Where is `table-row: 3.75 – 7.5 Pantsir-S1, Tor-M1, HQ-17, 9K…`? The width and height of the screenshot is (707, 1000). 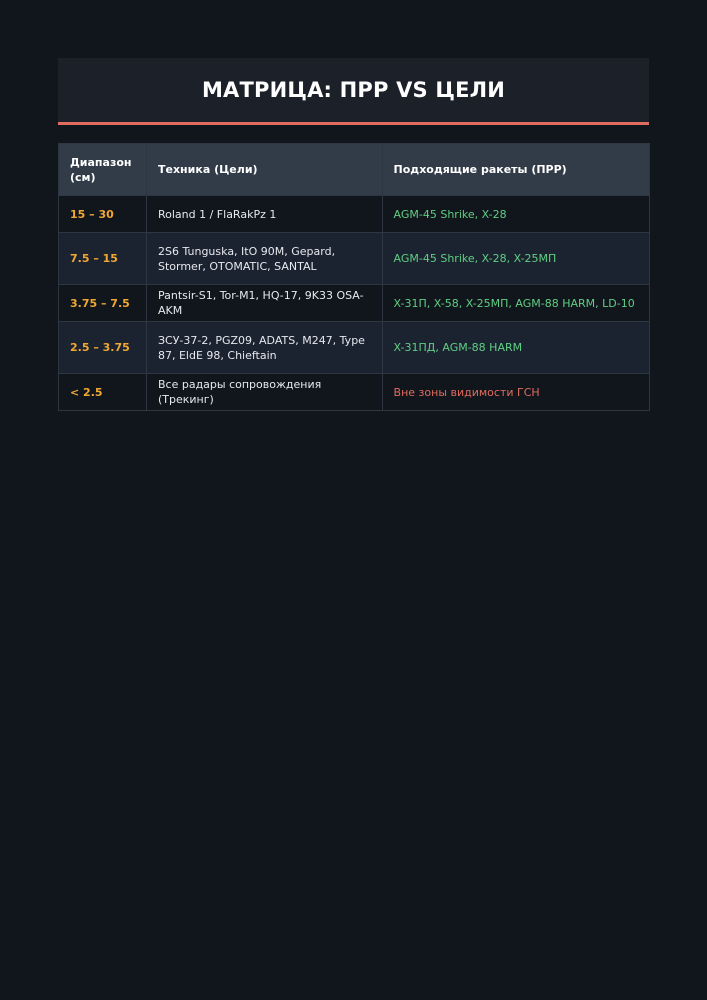
table-row: 3.75 – 7.5 Pantsir-S1, Tor-M1, HQ-17, 9K… is located at coordinates (354, 303).